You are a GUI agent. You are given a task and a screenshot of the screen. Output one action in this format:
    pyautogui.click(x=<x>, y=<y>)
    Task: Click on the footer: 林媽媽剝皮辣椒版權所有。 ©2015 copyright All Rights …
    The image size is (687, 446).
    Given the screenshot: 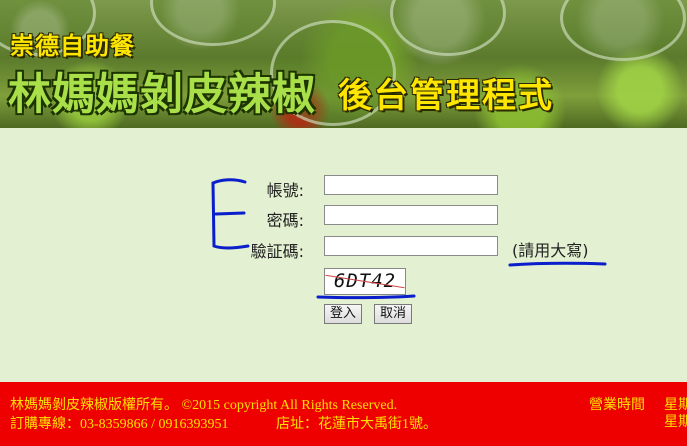 What is the action you would take?
    pyautogui.click(x=343, y=414)
    